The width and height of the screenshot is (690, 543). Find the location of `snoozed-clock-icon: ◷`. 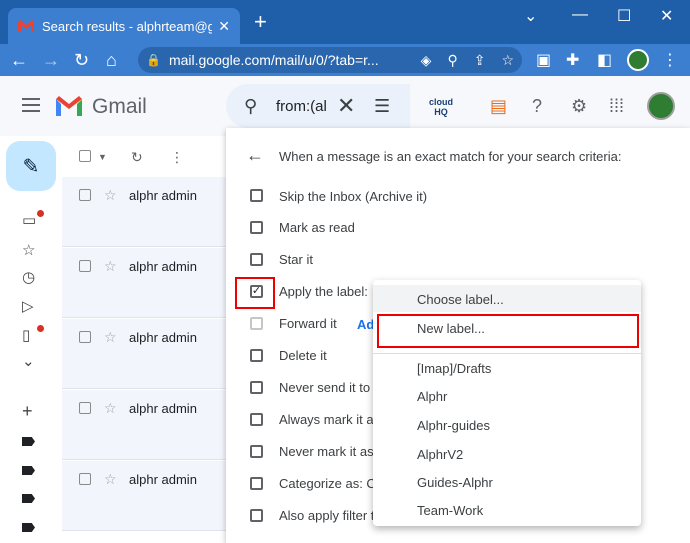

snoozed-clock-icon: ◷ is located at coordinates (28, 277).